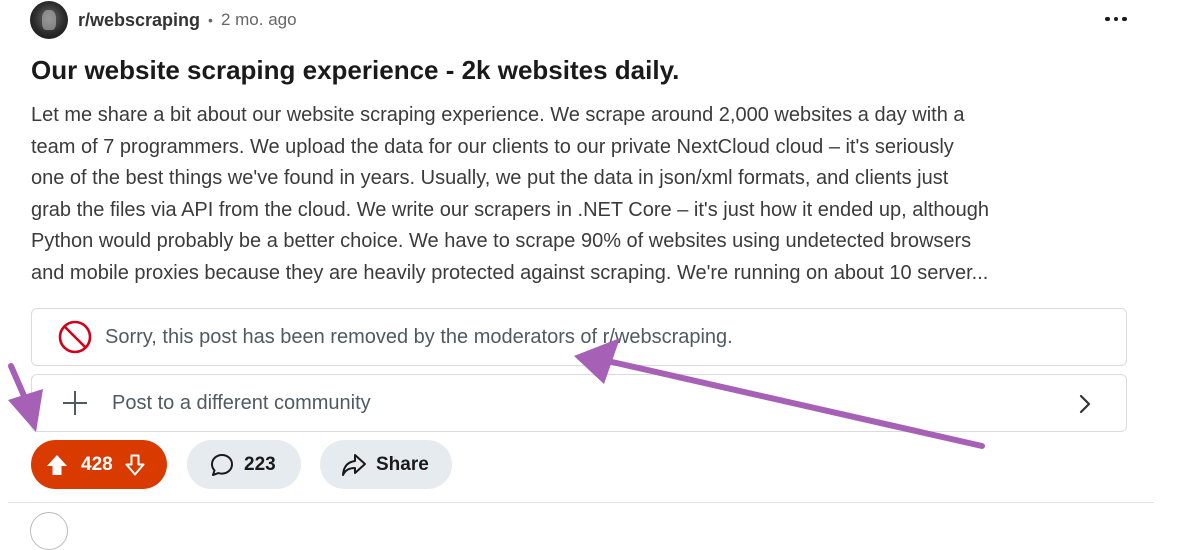  I want to click on subreddit-avatar, so click(49, 20).